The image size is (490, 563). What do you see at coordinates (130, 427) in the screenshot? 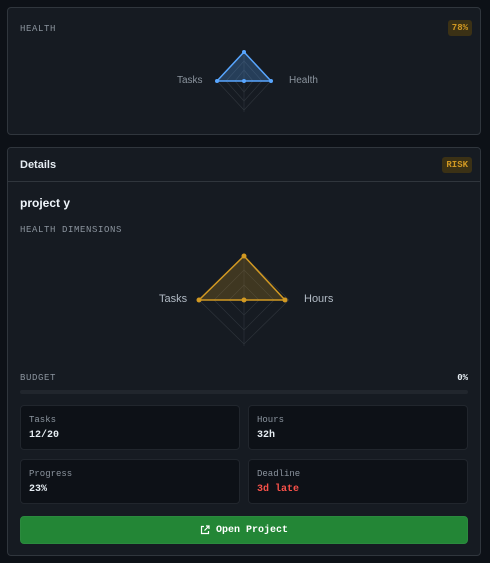
I see `stat-tile-tasks: Tasks 12/20` at bounding box center [130, 427].